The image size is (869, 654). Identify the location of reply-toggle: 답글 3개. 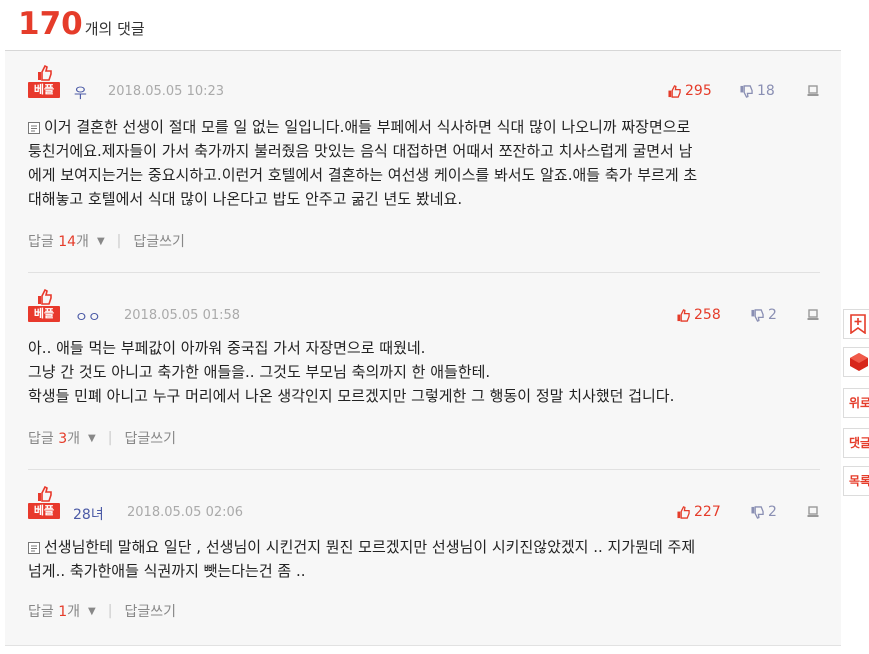
(54, 438).